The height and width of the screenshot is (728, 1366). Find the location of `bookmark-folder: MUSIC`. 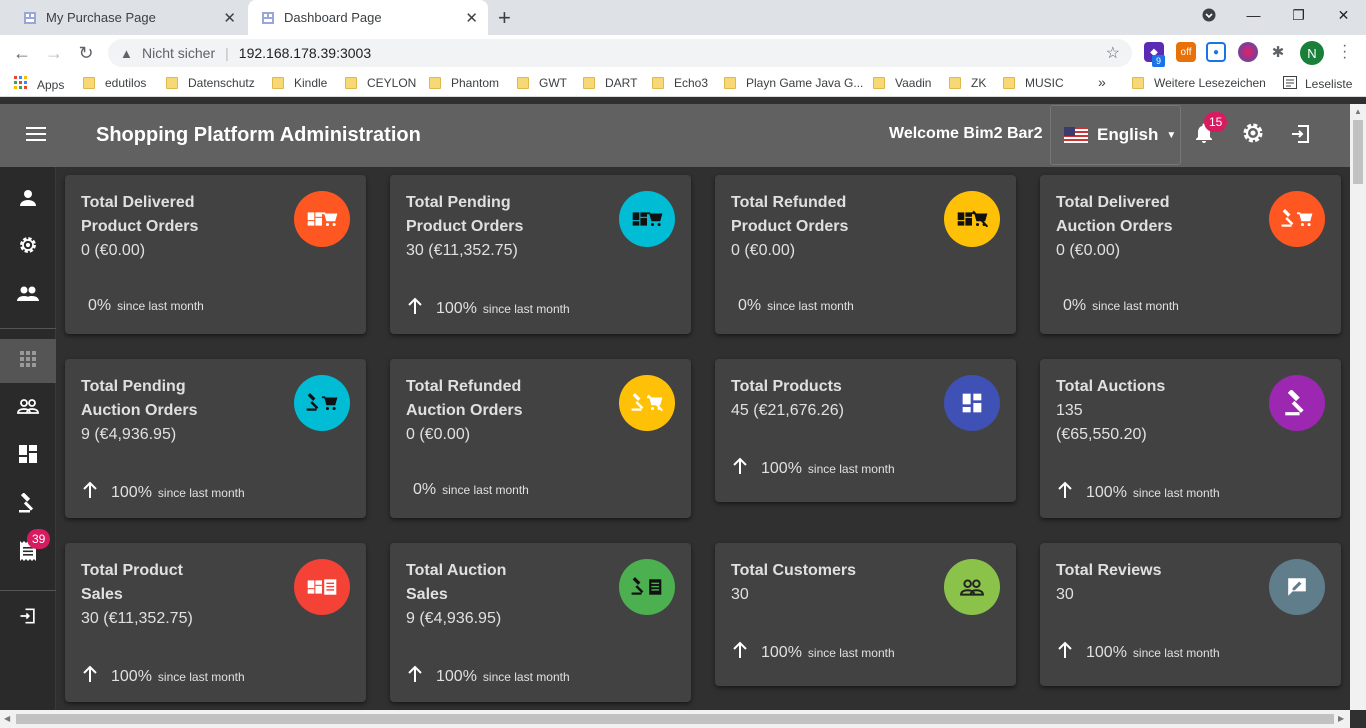

bookmark-folder: MUSIC is located at coordinates (1033, 83).